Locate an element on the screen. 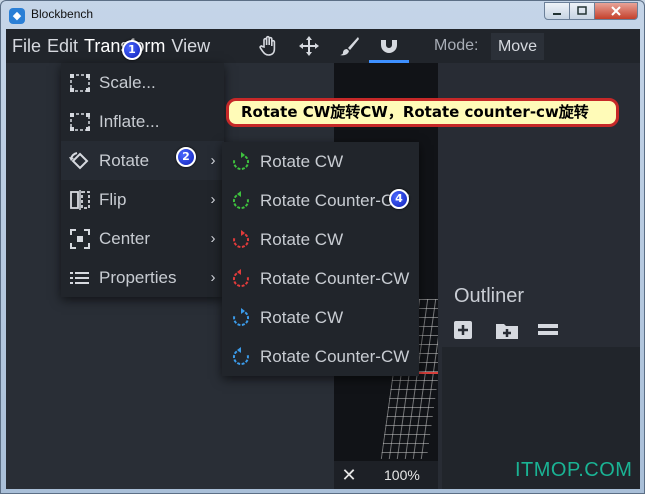 The height and width of the screenshot is (494, 645). menu-item-label: Flip is located at coordinates (113, 199).